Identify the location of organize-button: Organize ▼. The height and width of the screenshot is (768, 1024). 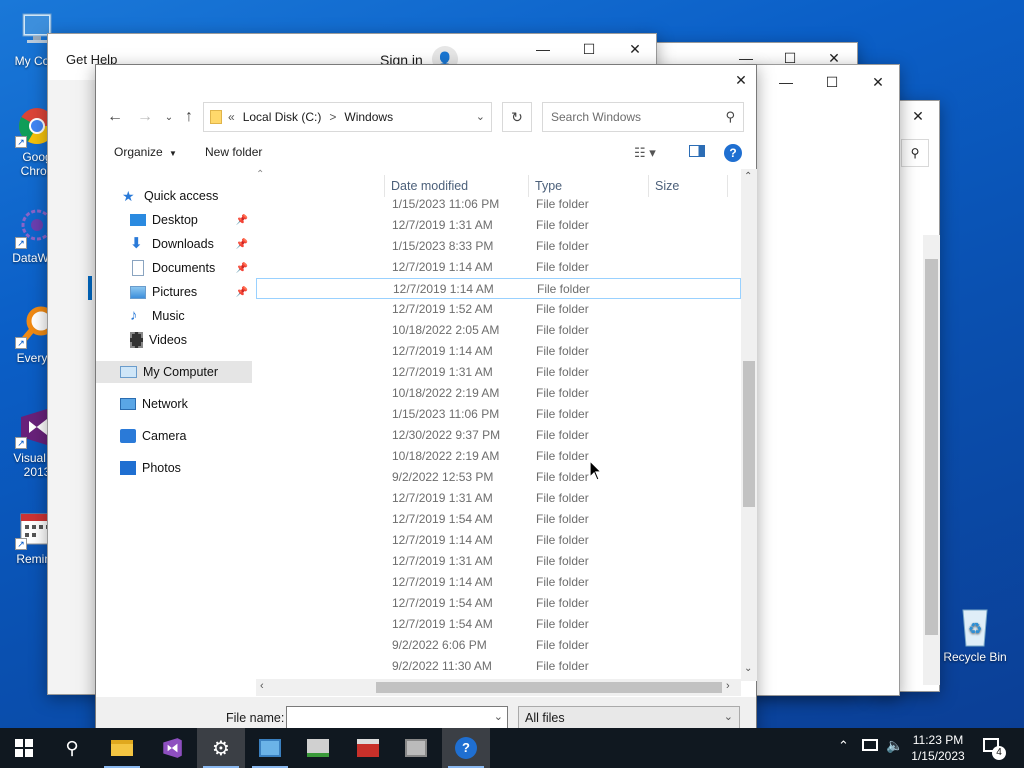
(145, 152).